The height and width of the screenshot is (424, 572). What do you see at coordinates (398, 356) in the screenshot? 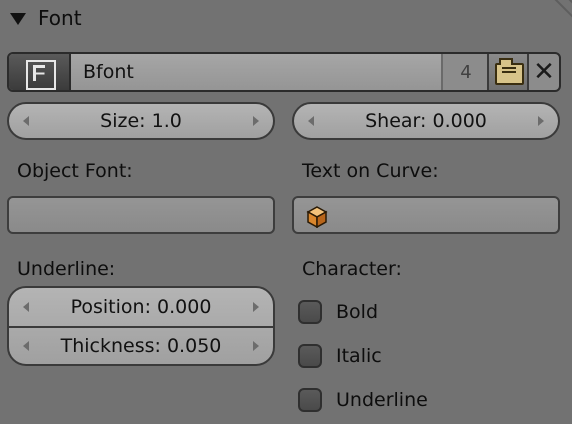
I see `italic-checkbox: Italic` at bounding box center [398, 356].